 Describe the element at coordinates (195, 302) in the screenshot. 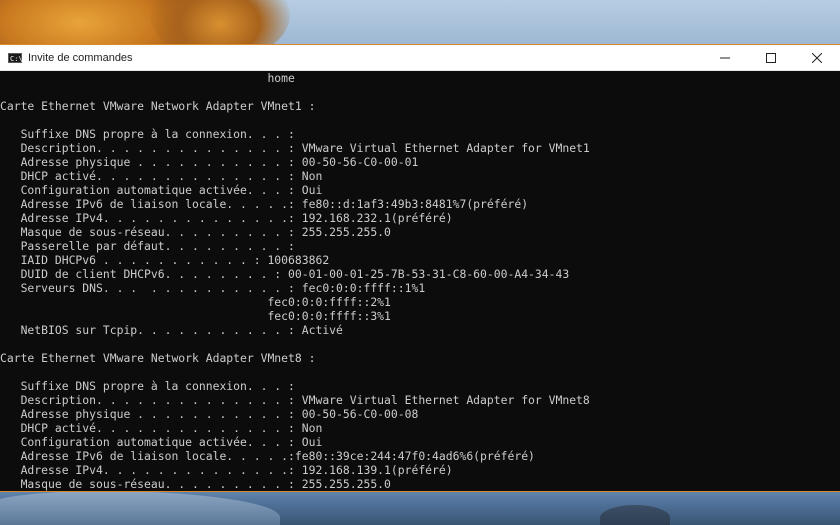

I see `console-line: fec0:0:0:ffff::2%1` at that location.